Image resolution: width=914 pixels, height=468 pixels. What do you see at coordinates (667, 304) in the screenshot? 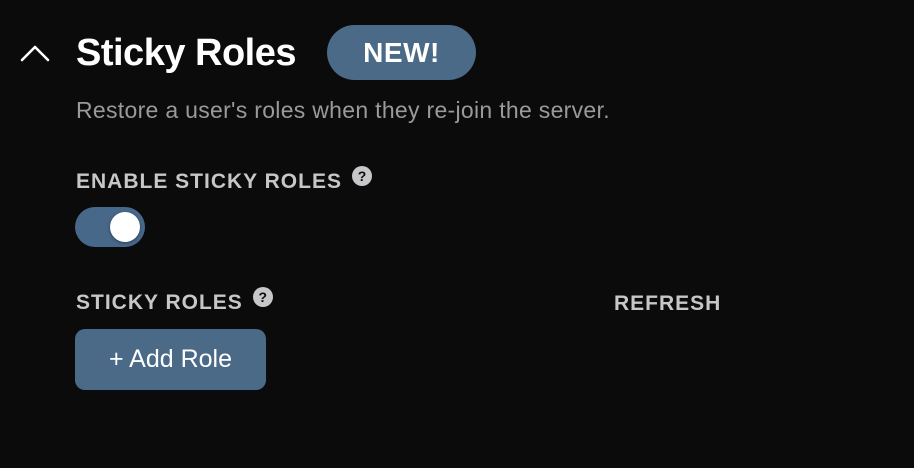
I see `refresh-button: REFRESH` at bounding box center [667, 304].